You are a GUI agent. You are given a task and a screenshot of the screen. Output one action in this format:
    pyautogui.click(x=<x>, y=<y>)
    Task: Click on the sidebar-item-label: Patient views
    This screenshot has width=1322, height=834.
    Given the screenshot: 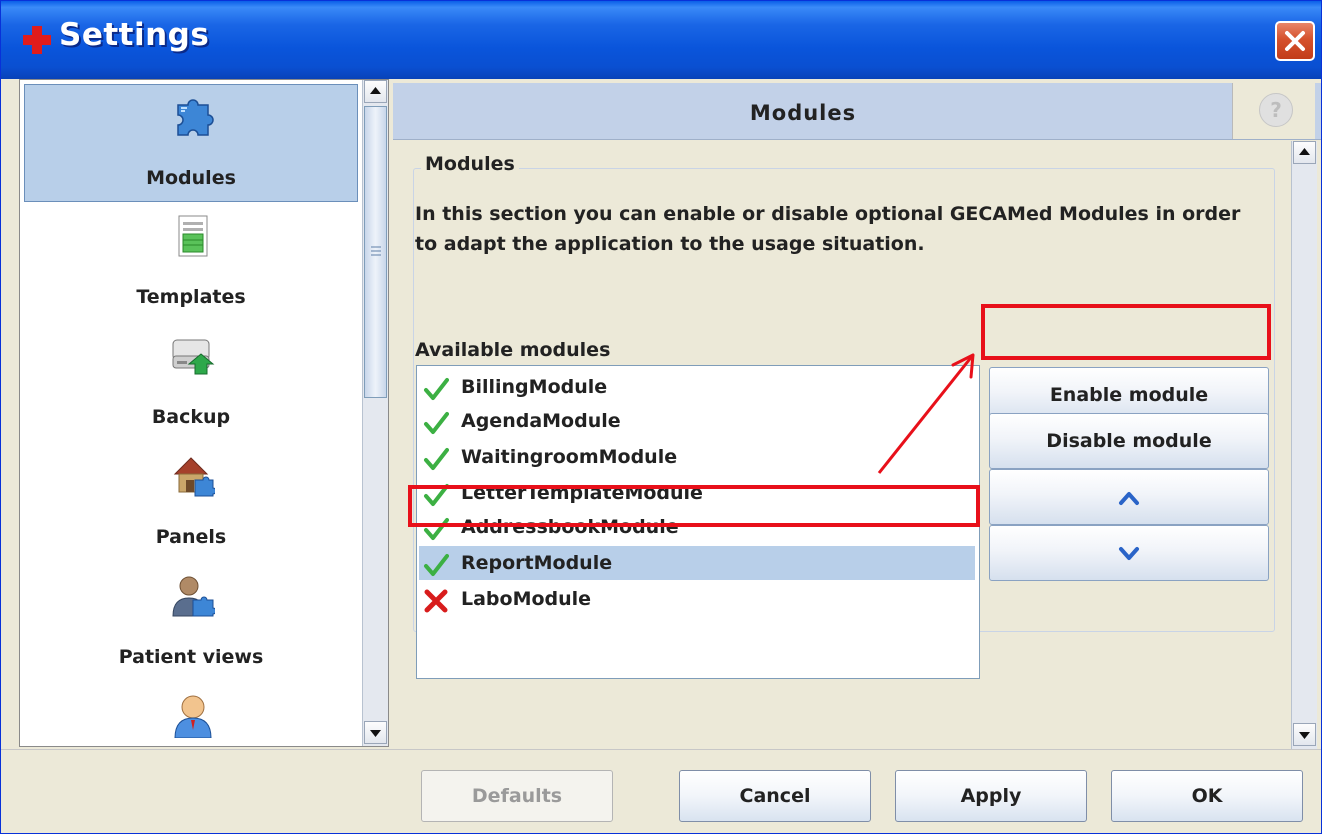 What is the action you would take?
    pyautogui.click(x=191, y=657)
    